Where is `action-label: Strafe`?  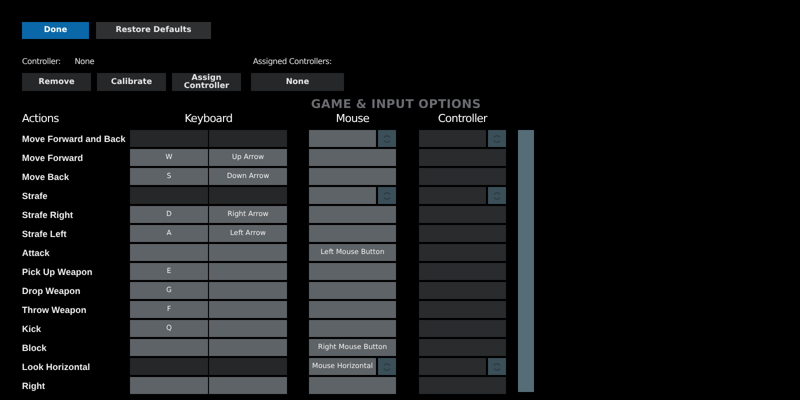 action-label: Strafe is located at coordinates (35, 195).